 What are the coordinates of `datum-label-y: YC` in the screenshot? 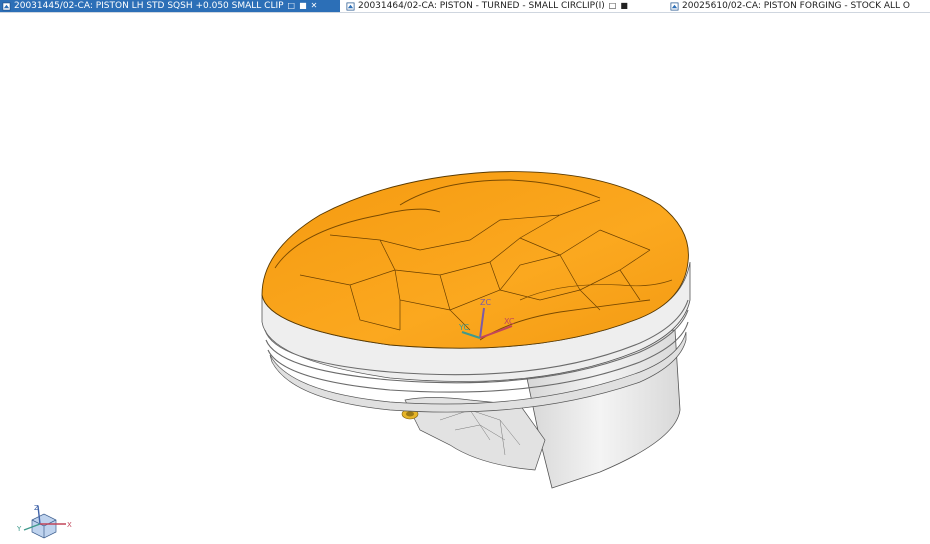 It's located at (463, 327).